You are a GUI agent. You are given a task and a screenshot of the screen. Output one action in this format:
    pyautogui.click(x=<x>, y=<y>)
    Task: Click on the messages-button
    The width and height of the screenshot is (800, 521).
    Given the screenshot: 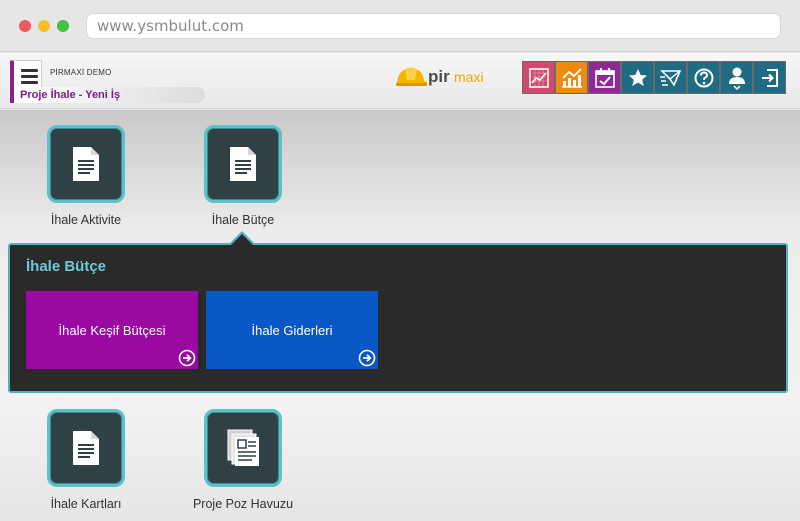 What is the action you would take?
    pyautogui.click(x=670, y=77)
    